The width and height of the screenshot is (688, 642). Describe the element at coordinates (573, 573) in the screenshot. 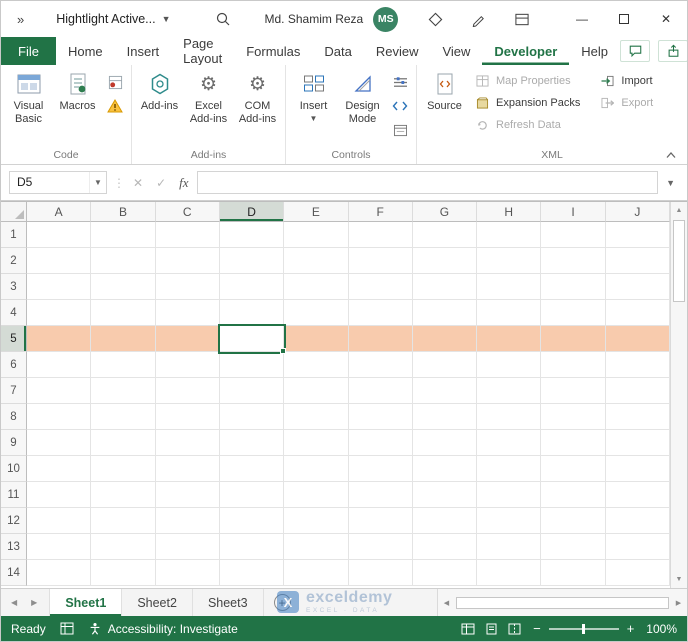

I see `cell-I14` at that location.